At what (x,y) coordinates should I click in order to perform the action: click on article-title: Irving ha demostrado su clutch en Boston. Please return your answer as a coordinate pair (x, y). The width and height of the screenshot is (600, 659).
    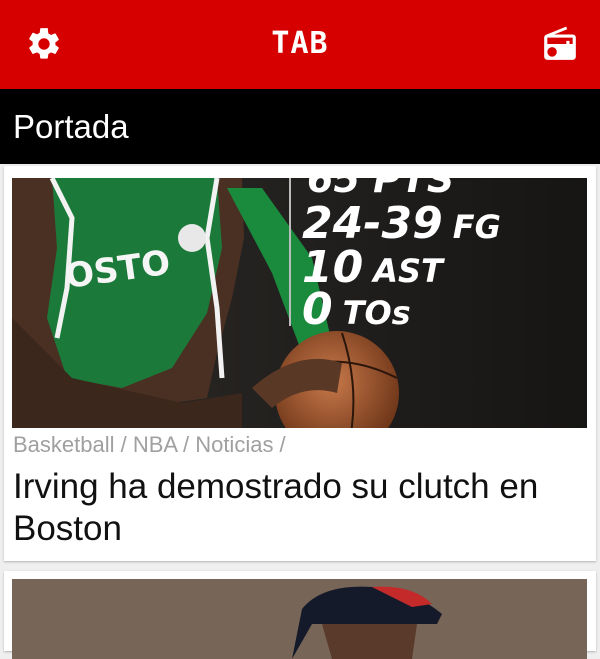
    Looking at the image, I should click on (298, 508).